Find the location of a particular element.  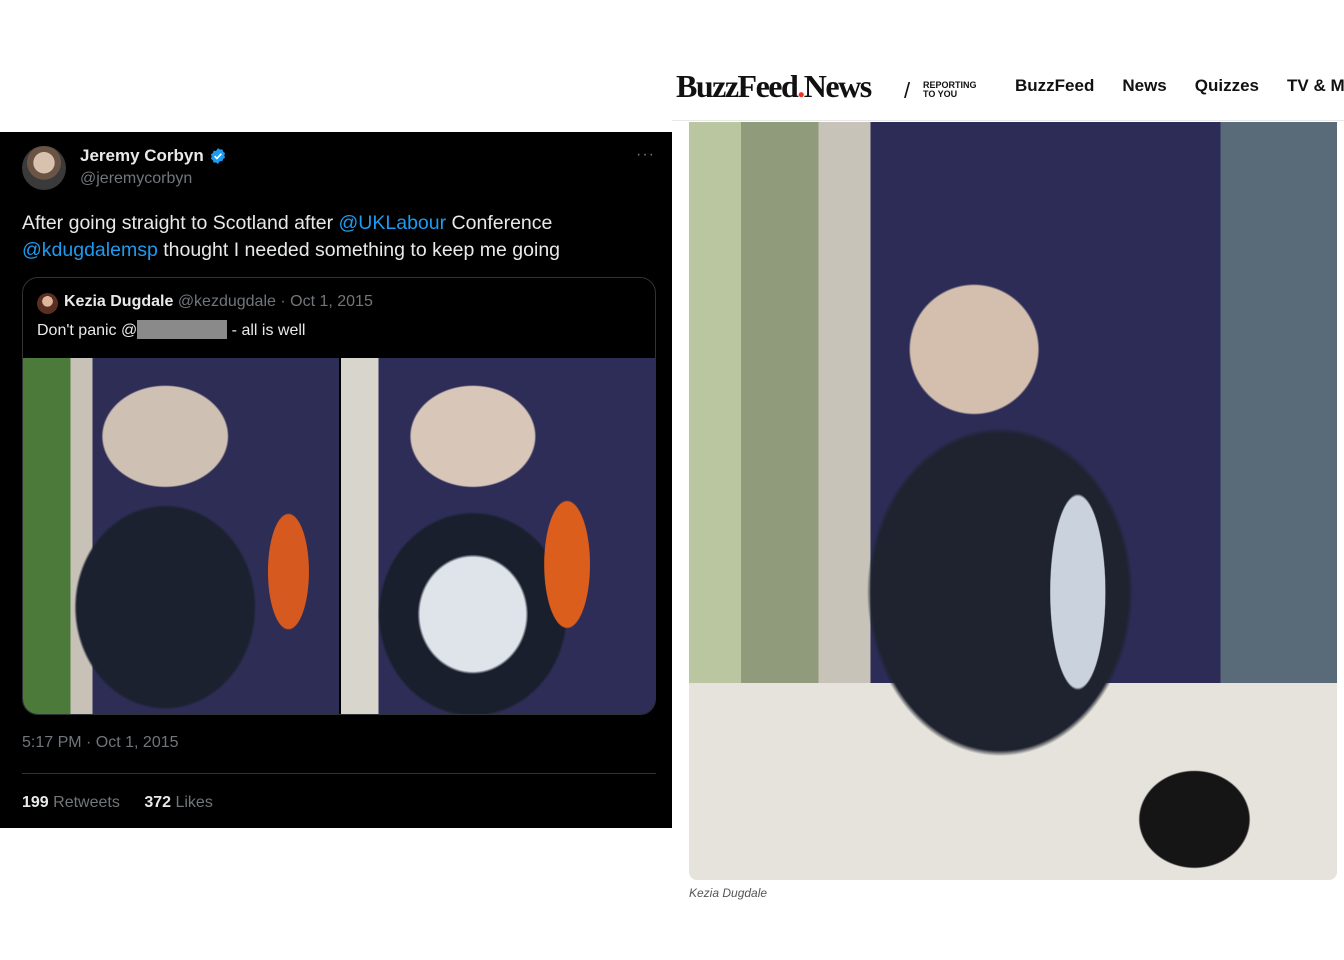

quoted-text-part: - all is well is located at coordinates (266, 330).